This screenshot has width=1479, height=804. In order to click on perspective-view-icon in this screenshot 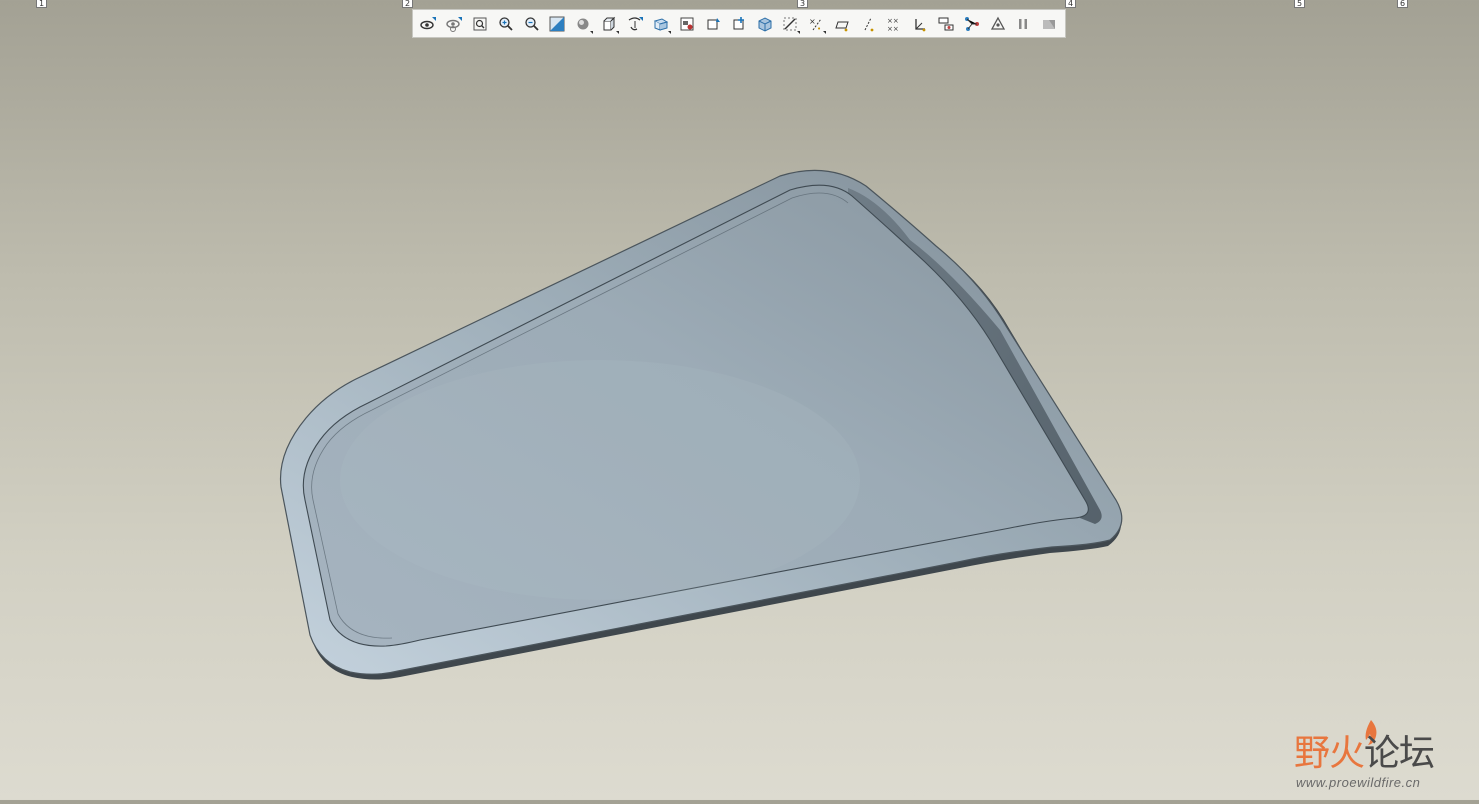, I will do `click(661, 24)`.